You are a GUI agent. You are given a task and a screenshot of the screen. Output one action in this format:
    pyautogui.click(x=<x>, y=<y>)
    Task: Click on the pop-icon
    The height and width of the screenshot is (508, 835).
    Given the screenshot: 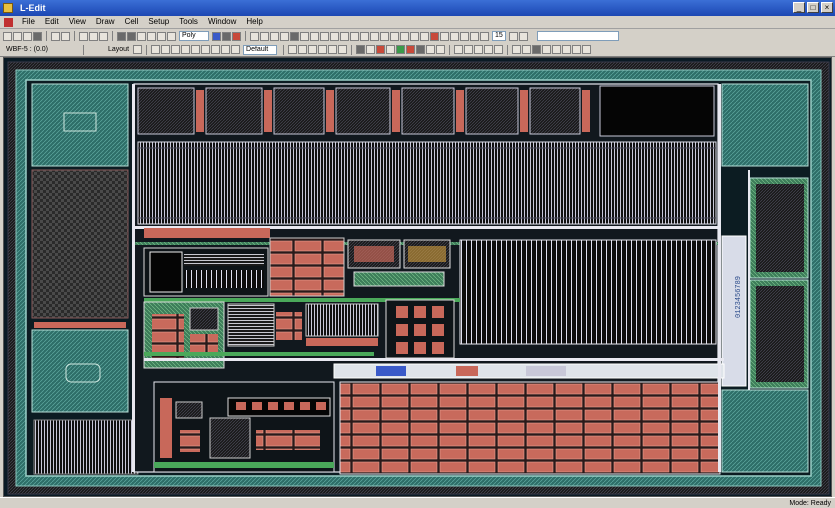 What is the action you would take?
    pyautogui.click(x=151, y=36)
    